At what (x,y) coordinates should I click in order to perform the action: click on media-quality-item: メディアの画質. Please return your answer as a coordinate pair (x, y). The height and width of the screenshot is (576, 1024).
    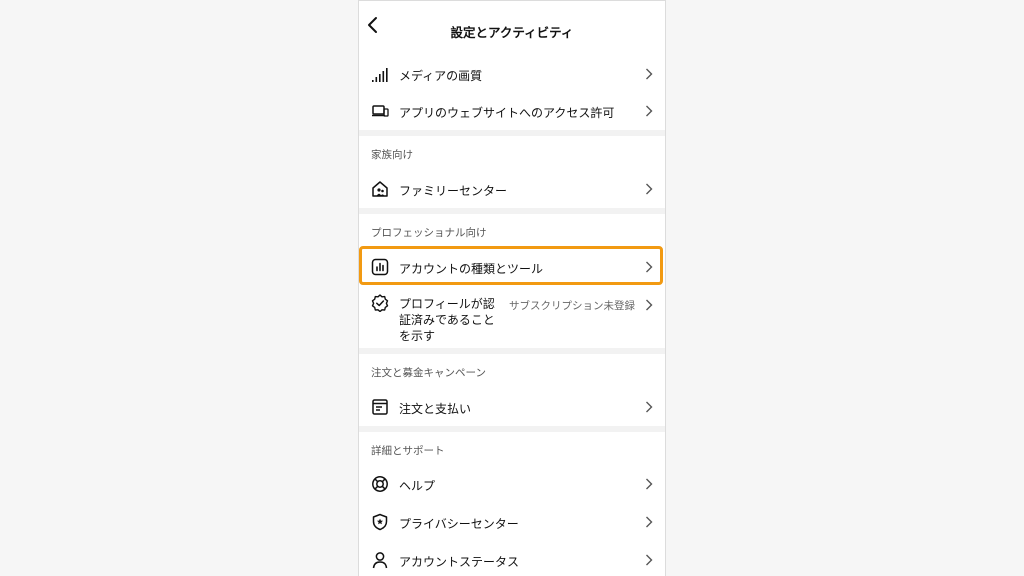
    Looking at the image, I should click on (512, 74).